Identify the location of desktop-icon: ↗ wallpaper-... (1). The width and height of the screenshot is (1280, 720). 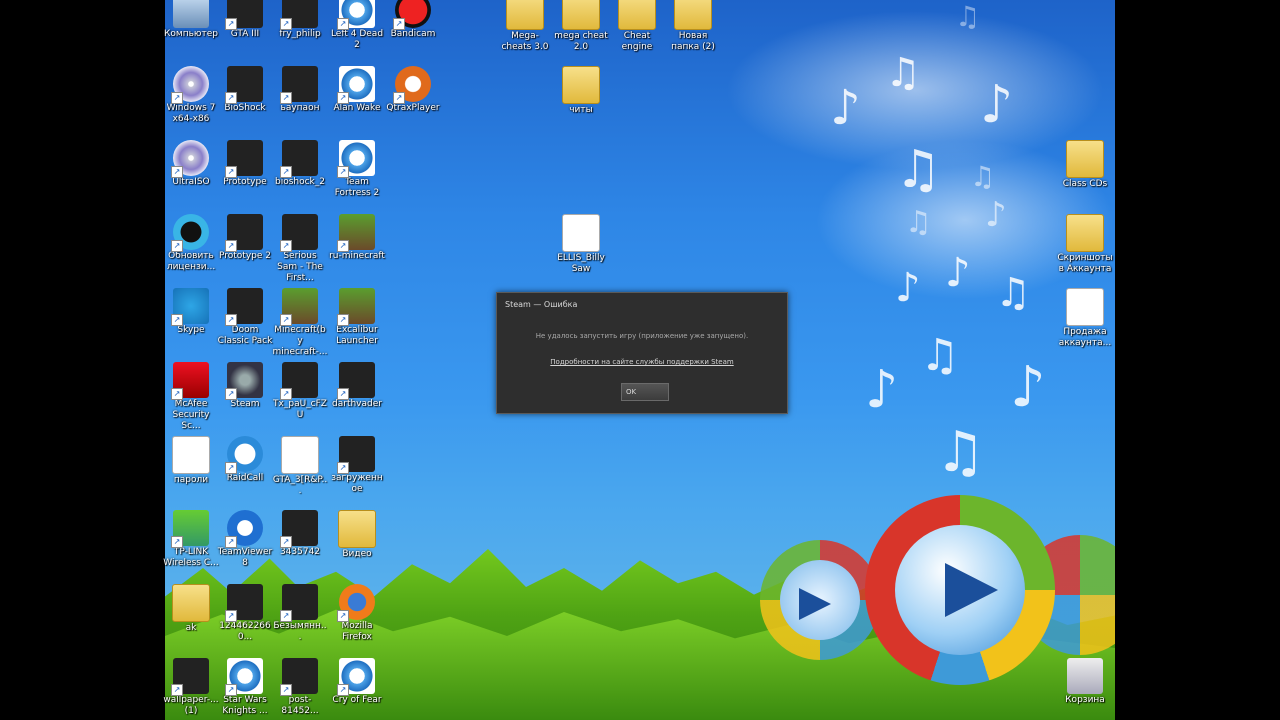
(191, 687).